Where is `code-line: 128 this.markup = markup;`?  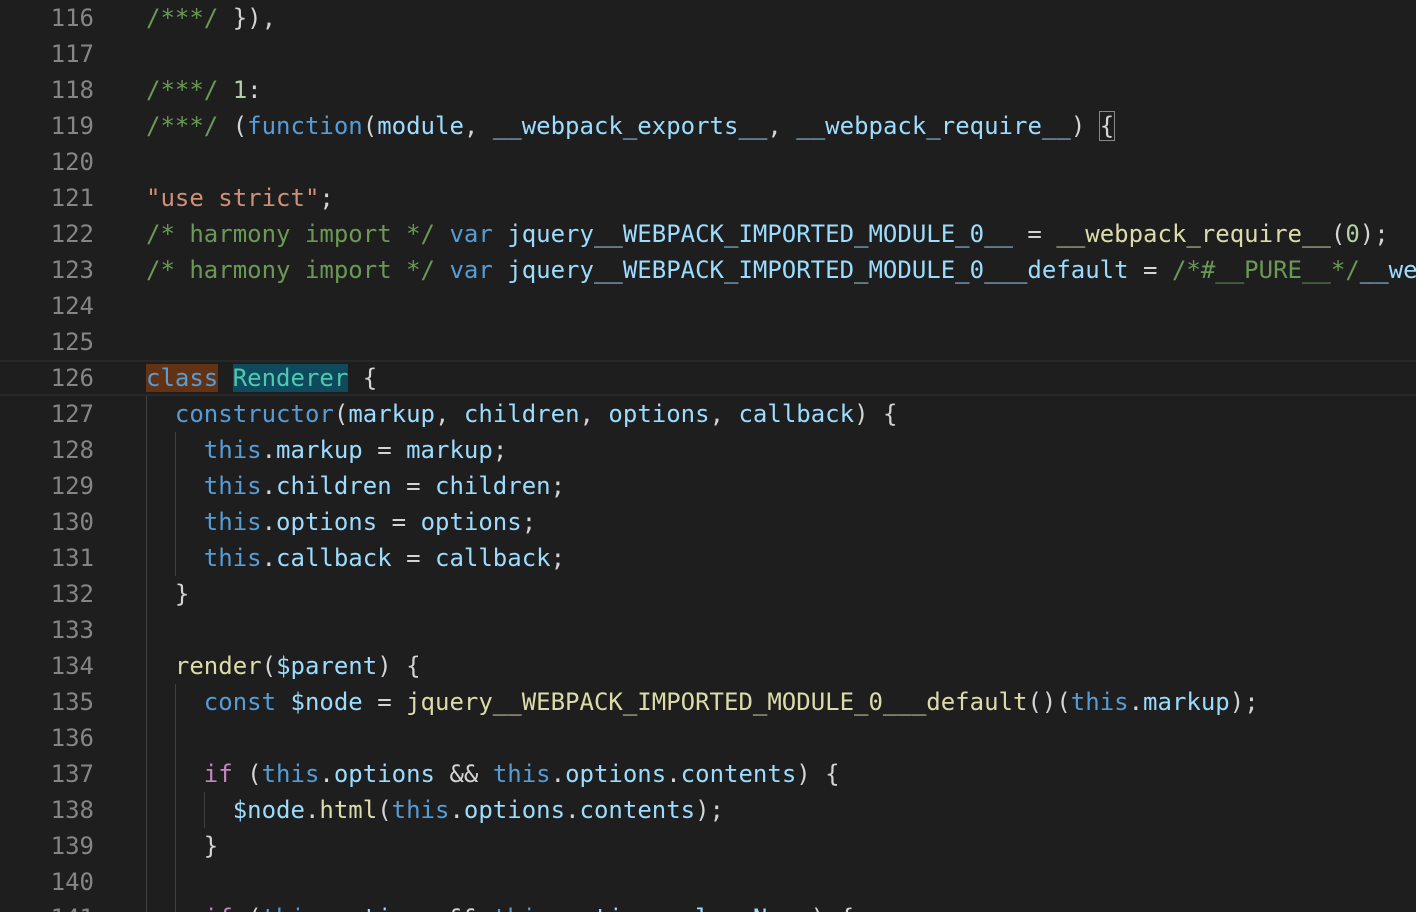
code-line: 128 this.markup = markup; is located at coordinates (708, 450).